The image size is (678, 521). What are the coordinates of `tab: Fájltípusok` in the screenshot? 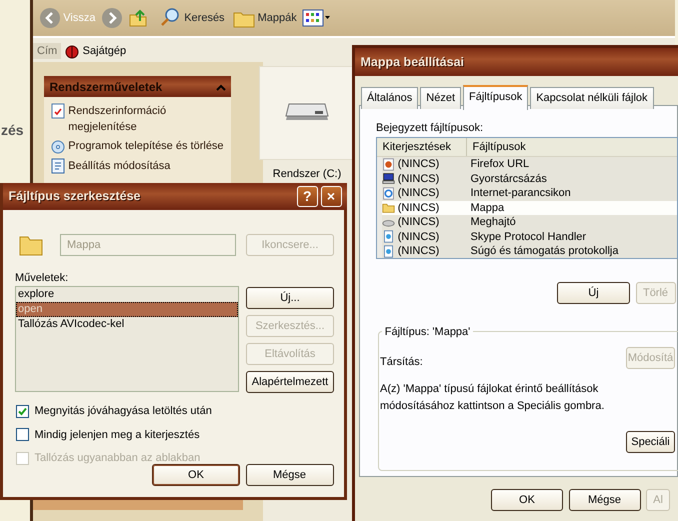 It's located at (495, 97).